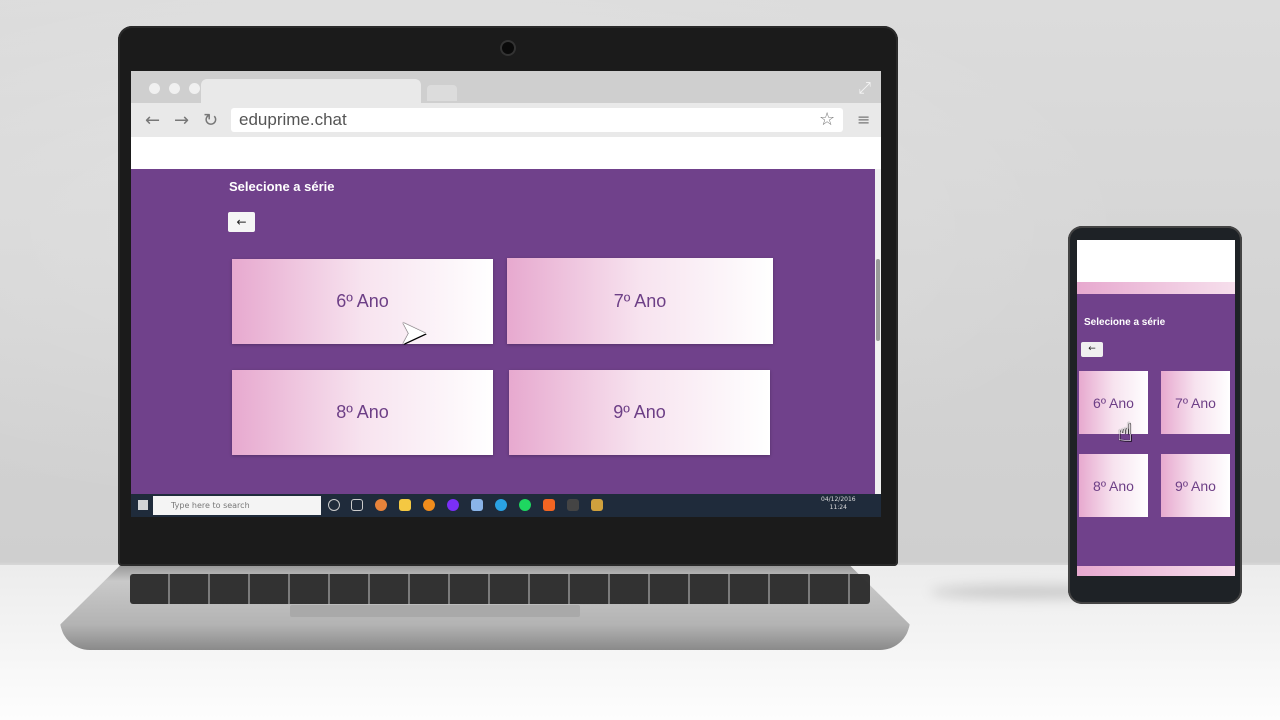  I want to click on laptop-trackpad, so click(435, 611).